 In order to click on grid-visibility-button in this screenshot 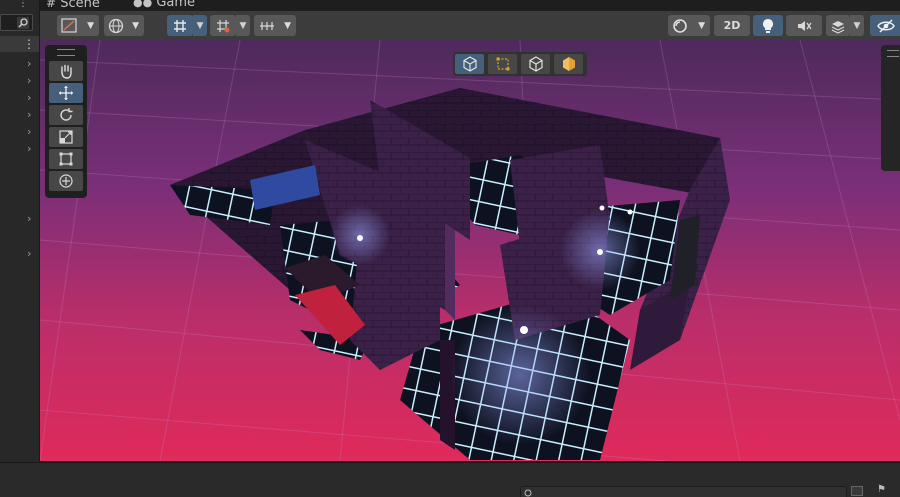, I will do `click(223, 25)`.